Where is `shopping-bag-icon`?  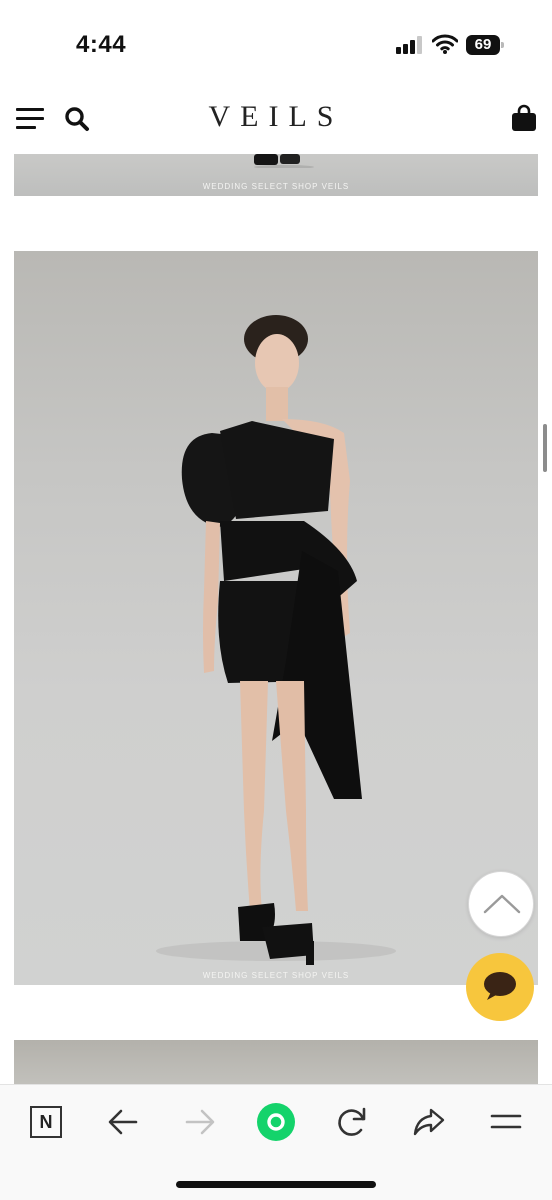
shopping-bag-icon is located at coordinates (524, 118).